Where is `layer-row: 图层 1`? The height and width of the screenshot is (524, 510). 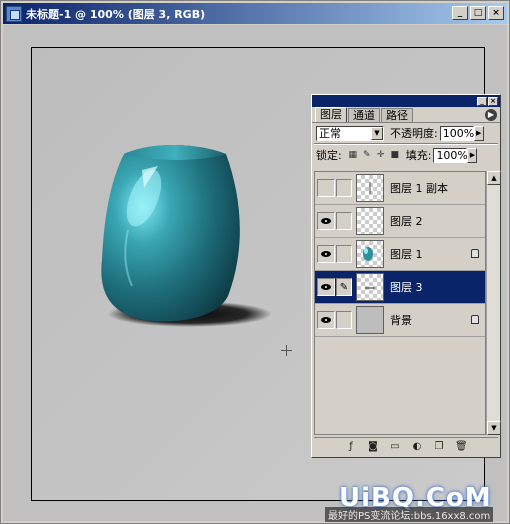
layer-row: 图层 1 is located at coordinates (400, 254).